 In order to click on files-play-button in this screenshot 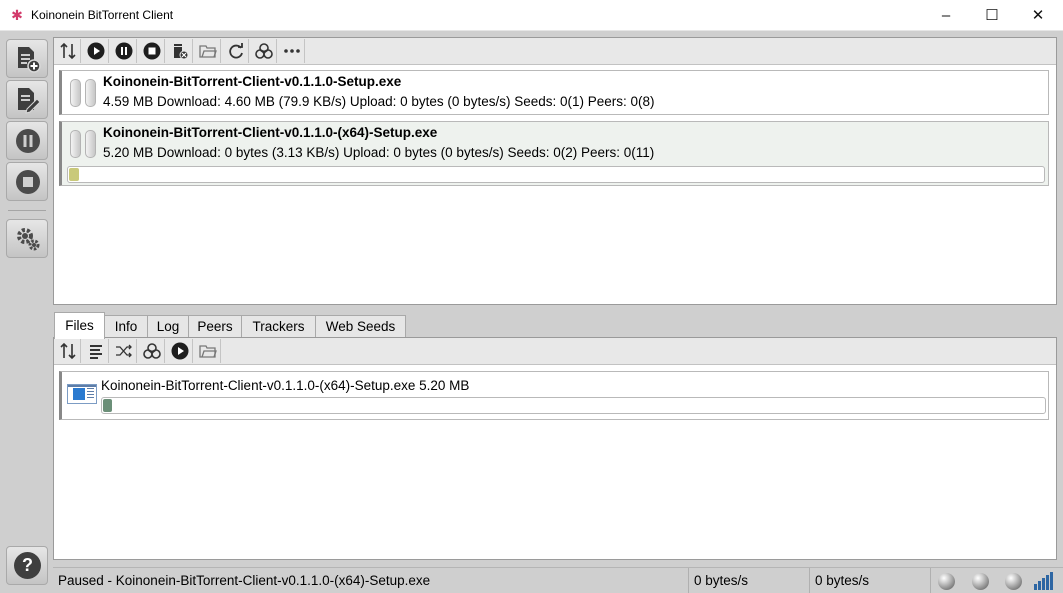, I will do `click(179, 351)`.